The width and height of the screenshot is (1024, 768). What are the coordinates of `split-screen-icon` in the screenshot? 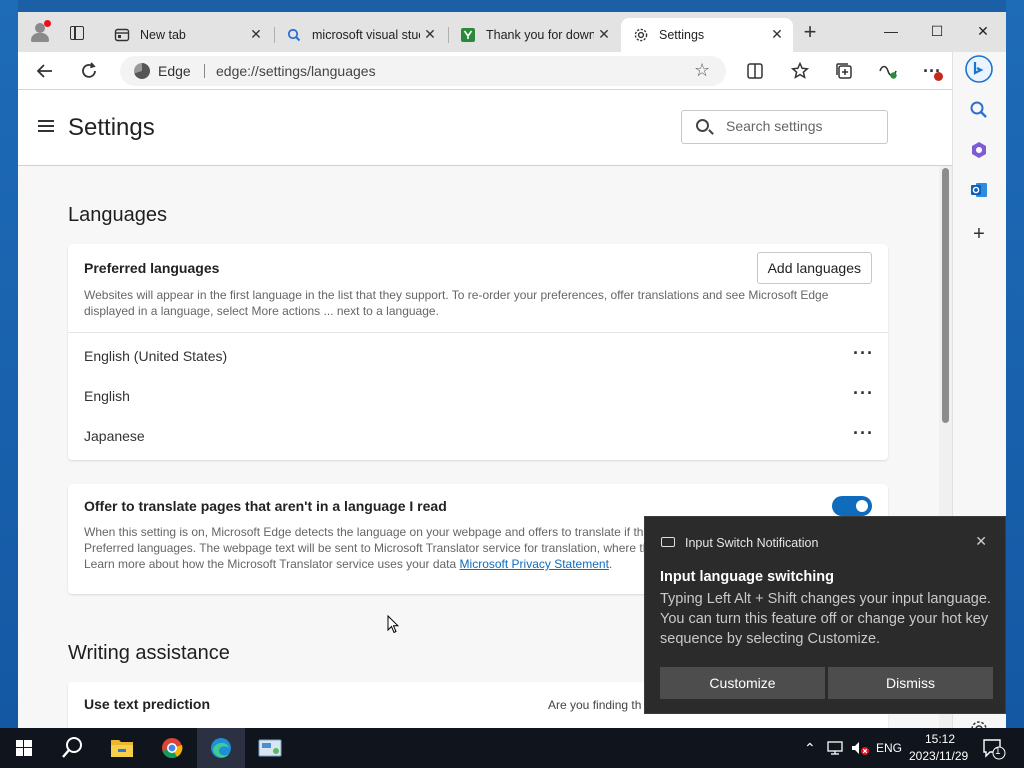 It's located at (755, 71).